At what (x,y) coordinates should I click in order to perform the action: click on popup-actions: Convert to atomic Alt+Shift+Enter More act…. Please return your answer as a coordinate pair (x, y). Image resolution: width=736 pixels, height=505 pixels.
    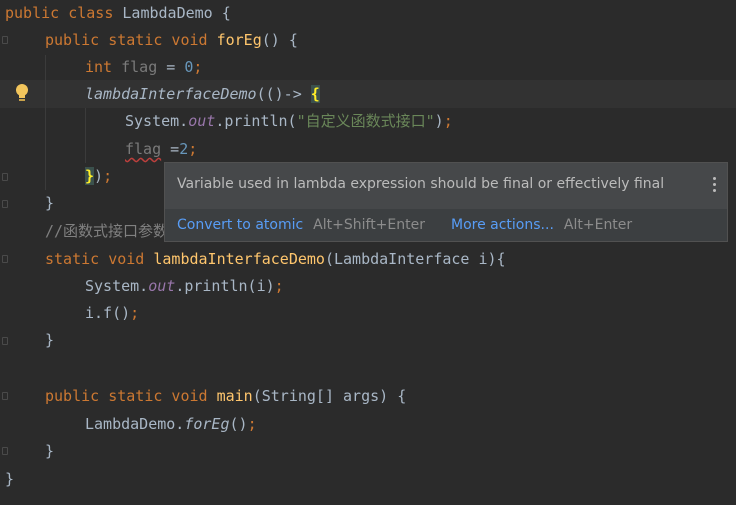
    Looking at the image, I should click on (404, 225).